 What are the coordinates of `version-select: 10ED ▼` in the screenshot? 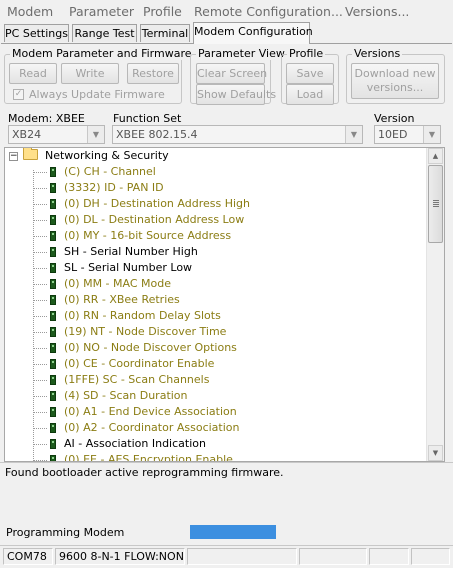 It's located at (407, 134).